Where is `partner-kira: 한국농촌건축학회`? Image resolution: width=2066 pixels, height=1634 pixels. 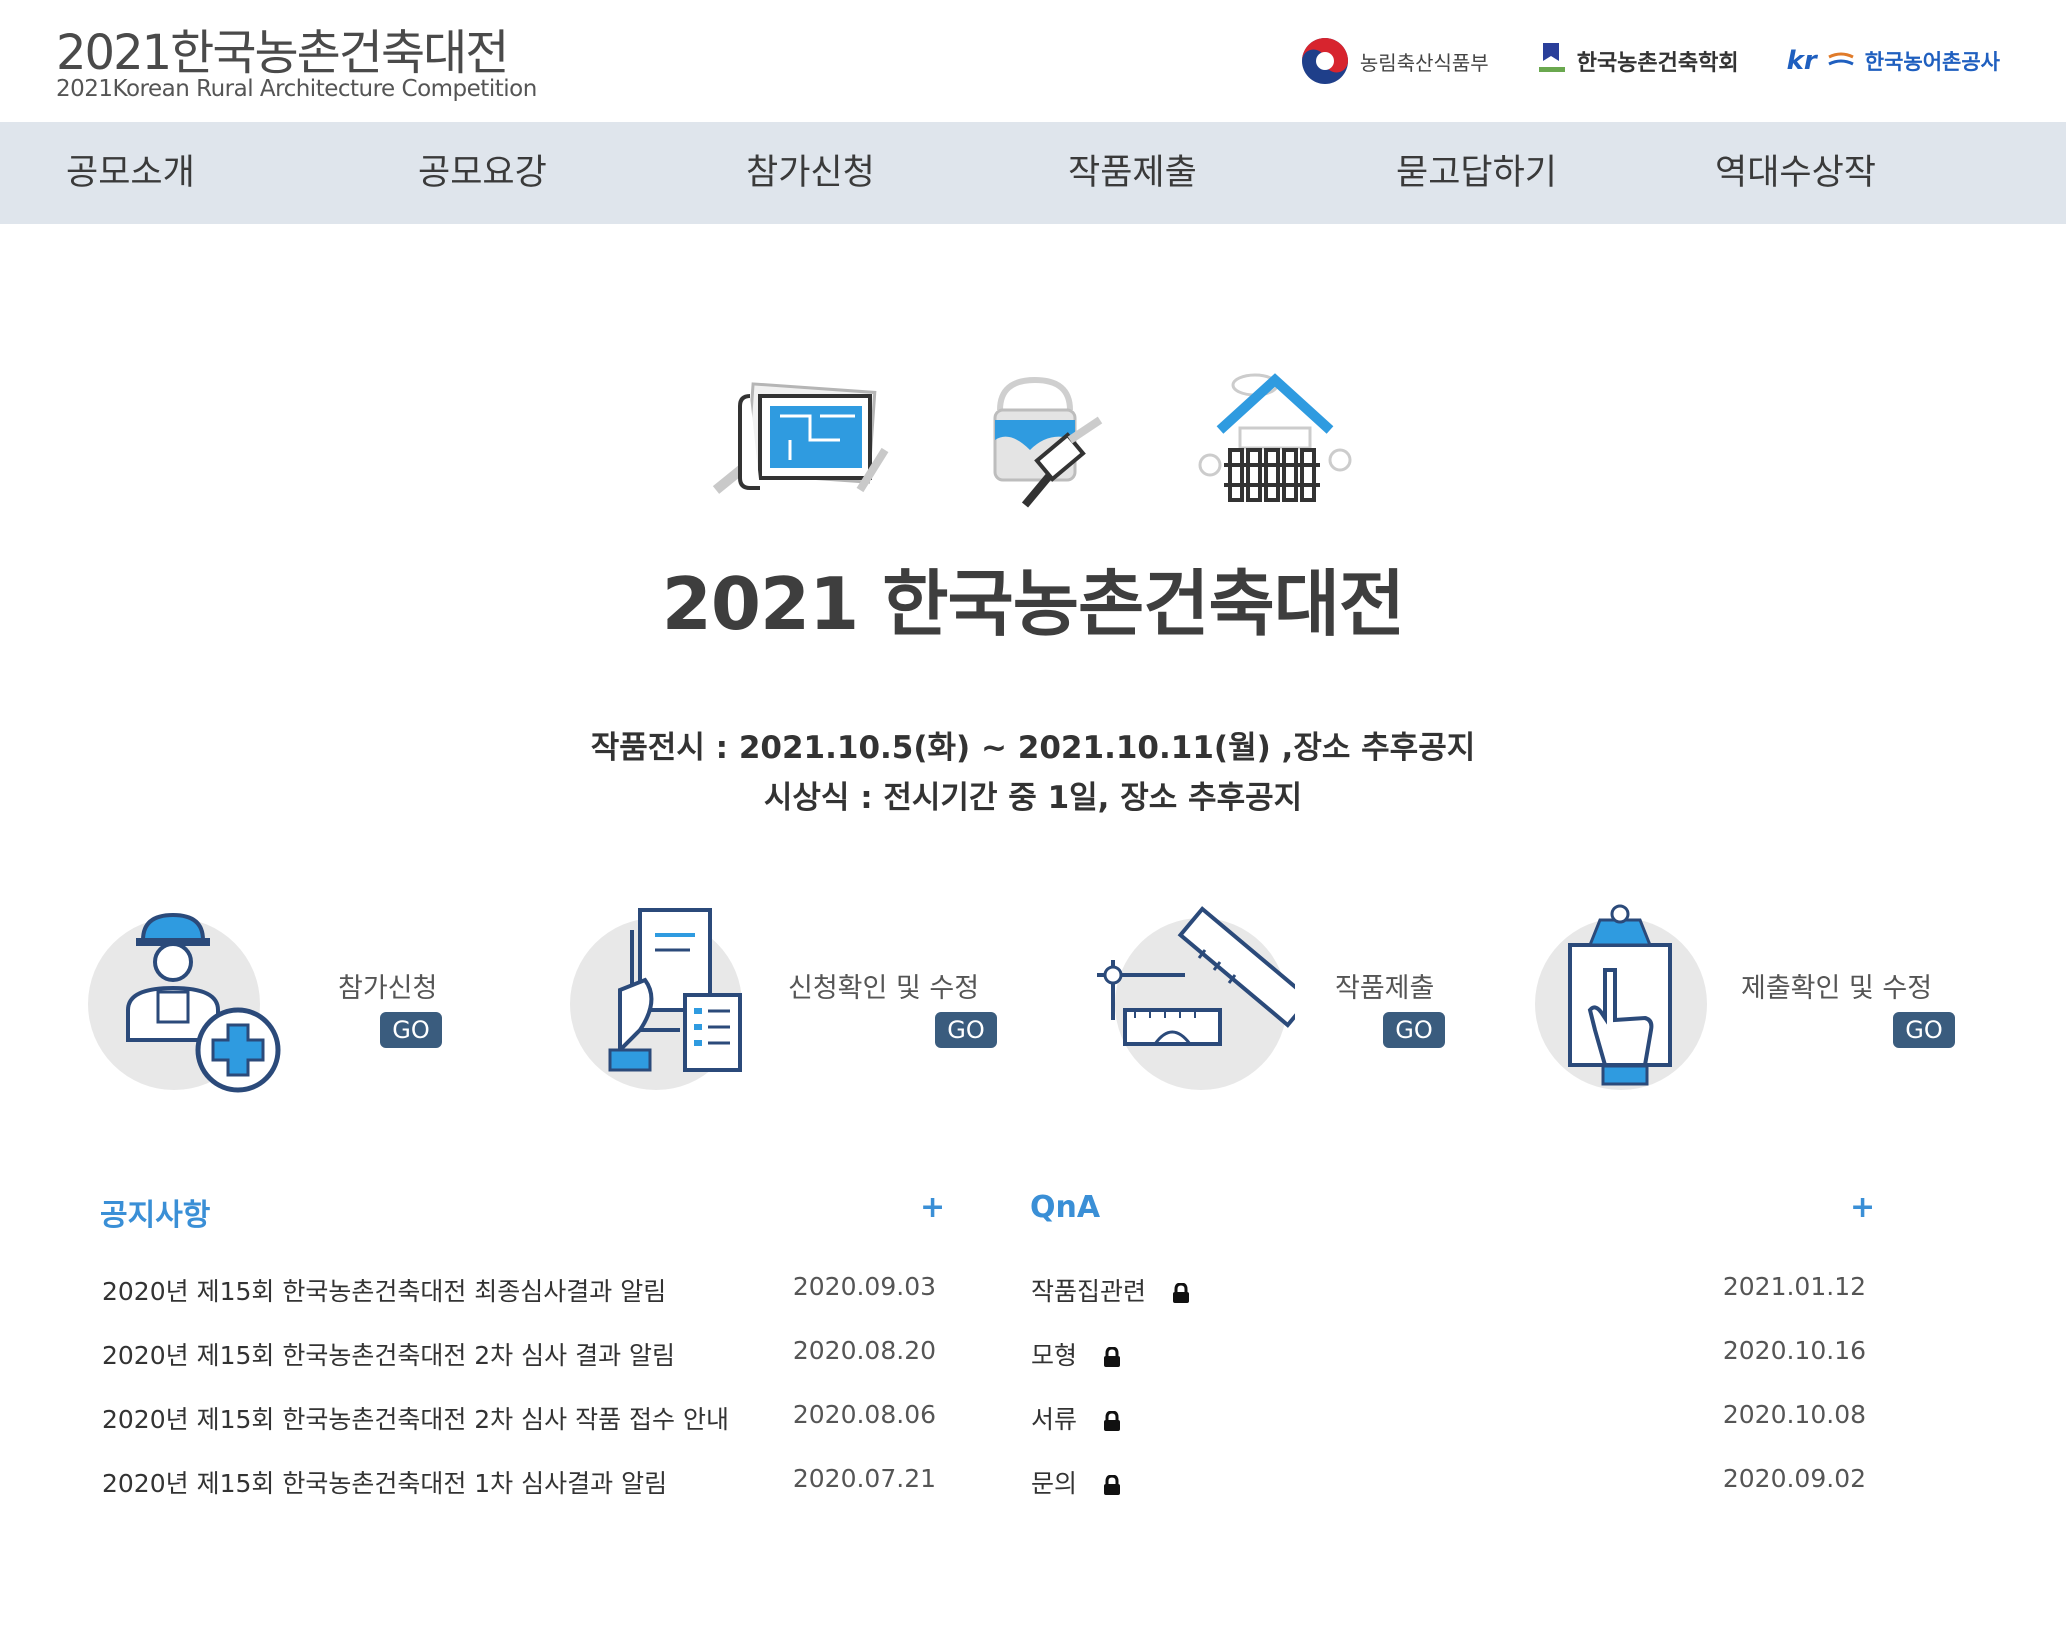
partner-kira: 한국농촌건축학회 is located at coordinates (1638, 61).